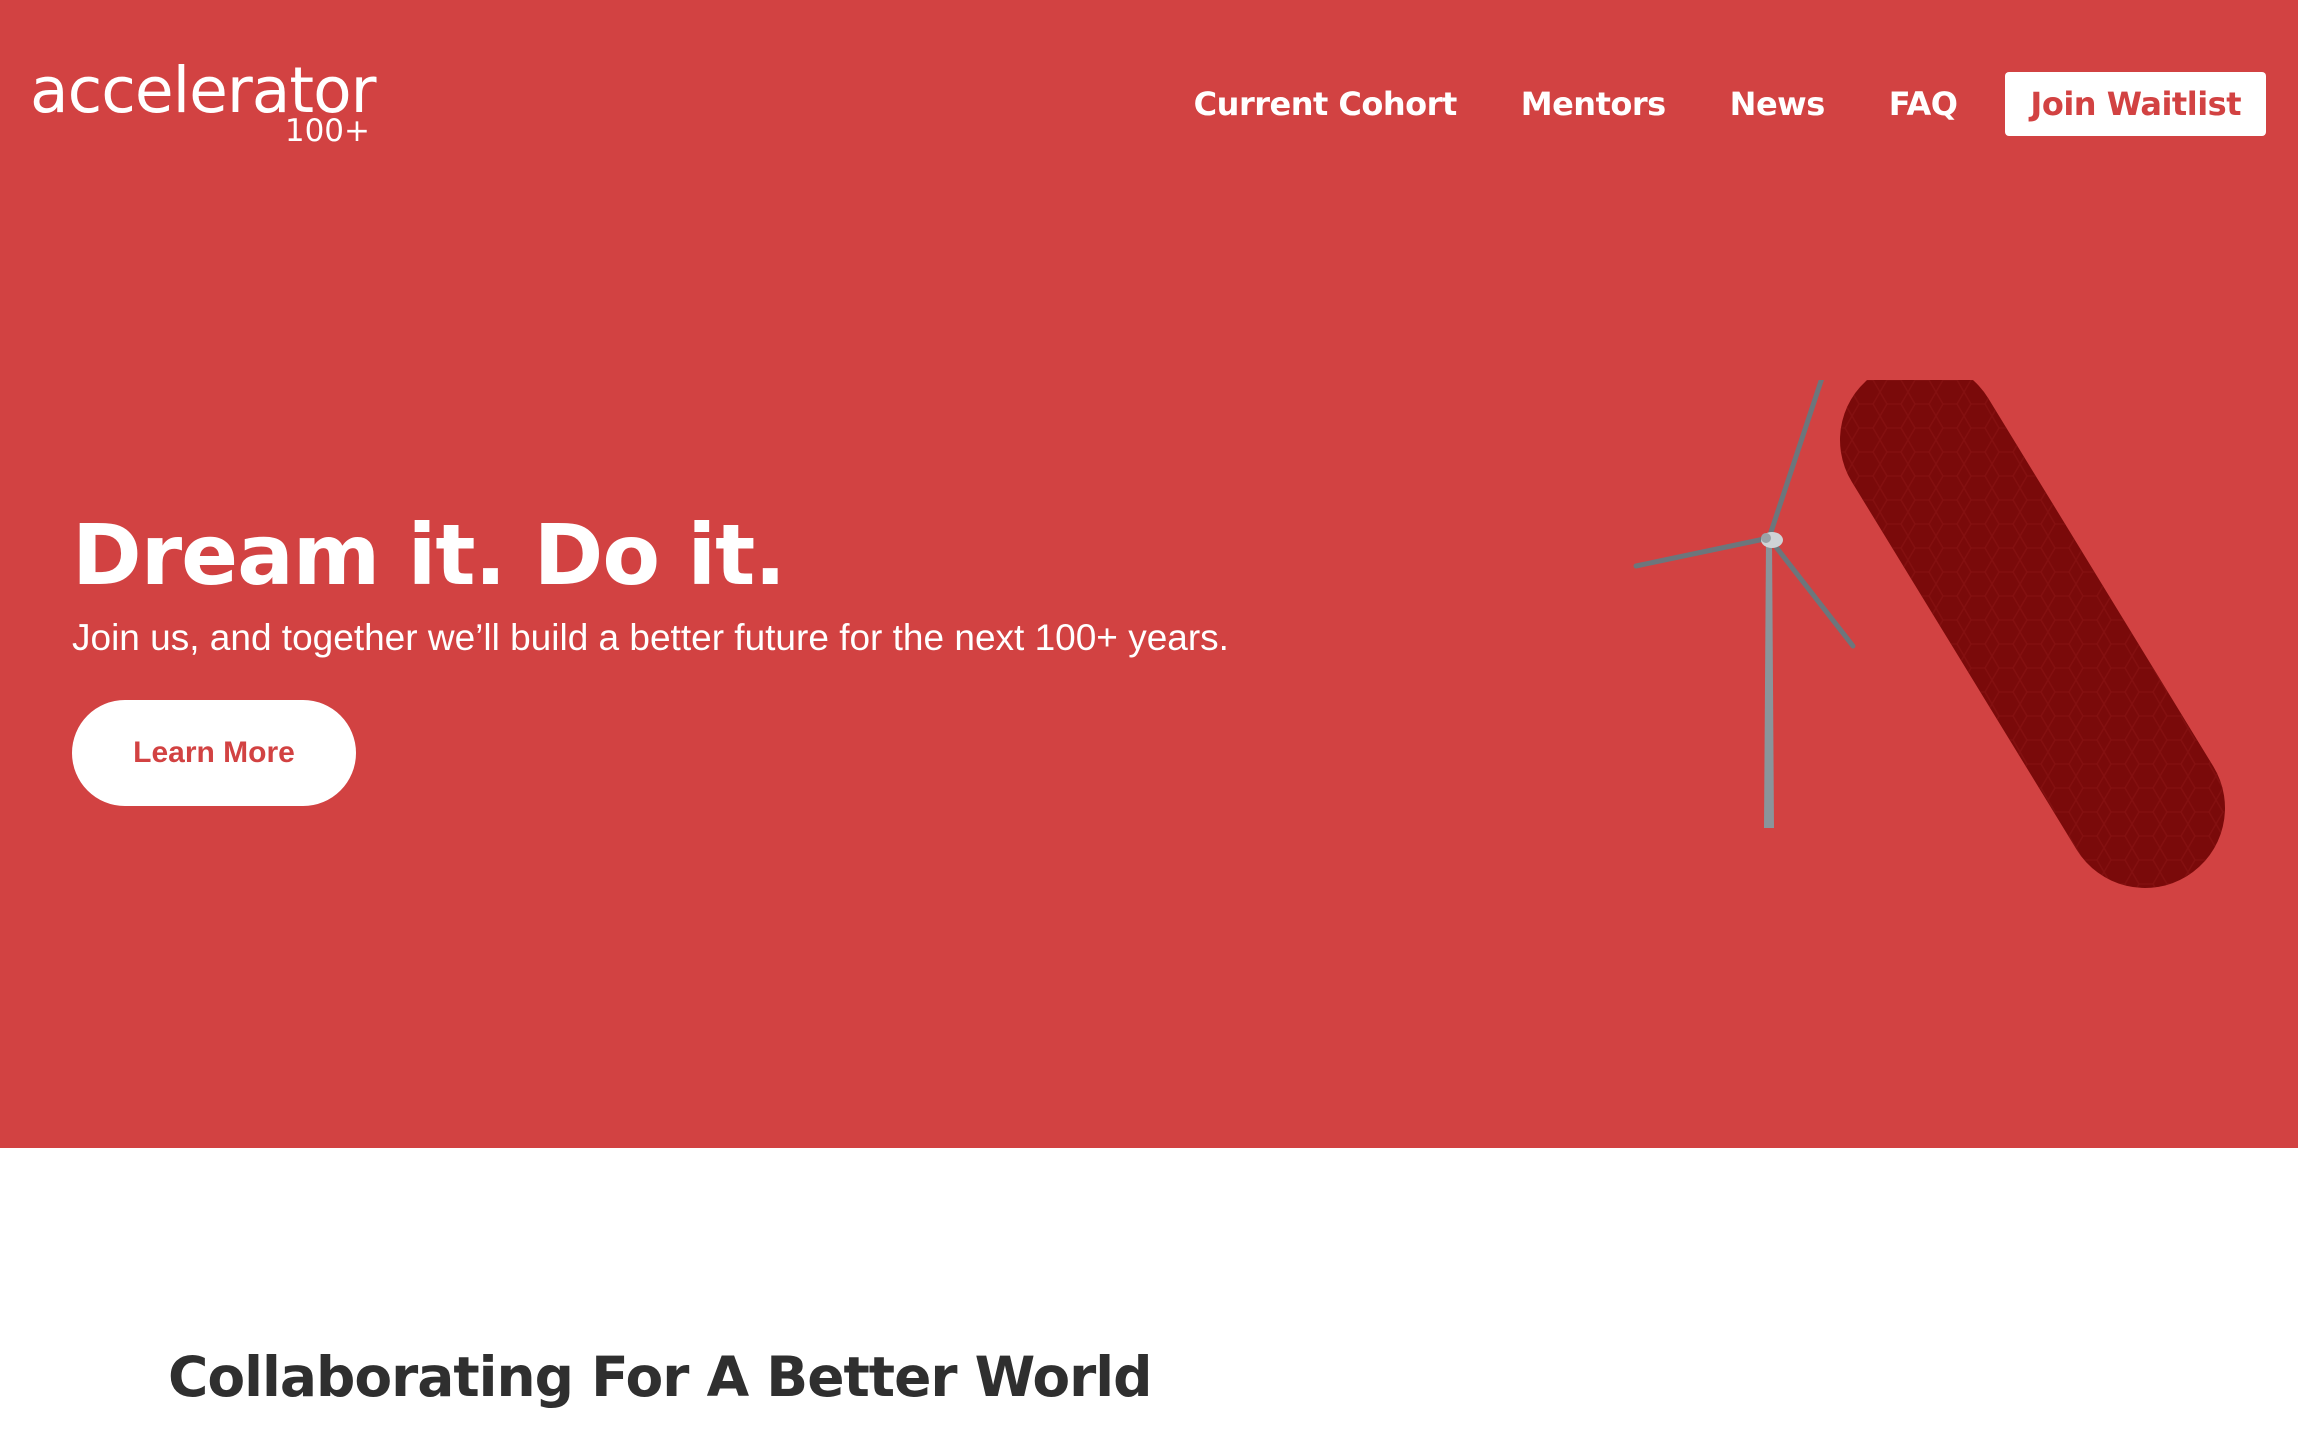 This screenshot has width=2298, height=1436. What do you see at coordinates (1778, 104) in the screenshot?
I see `nav-news: News` at bounding box center [1778, 104].